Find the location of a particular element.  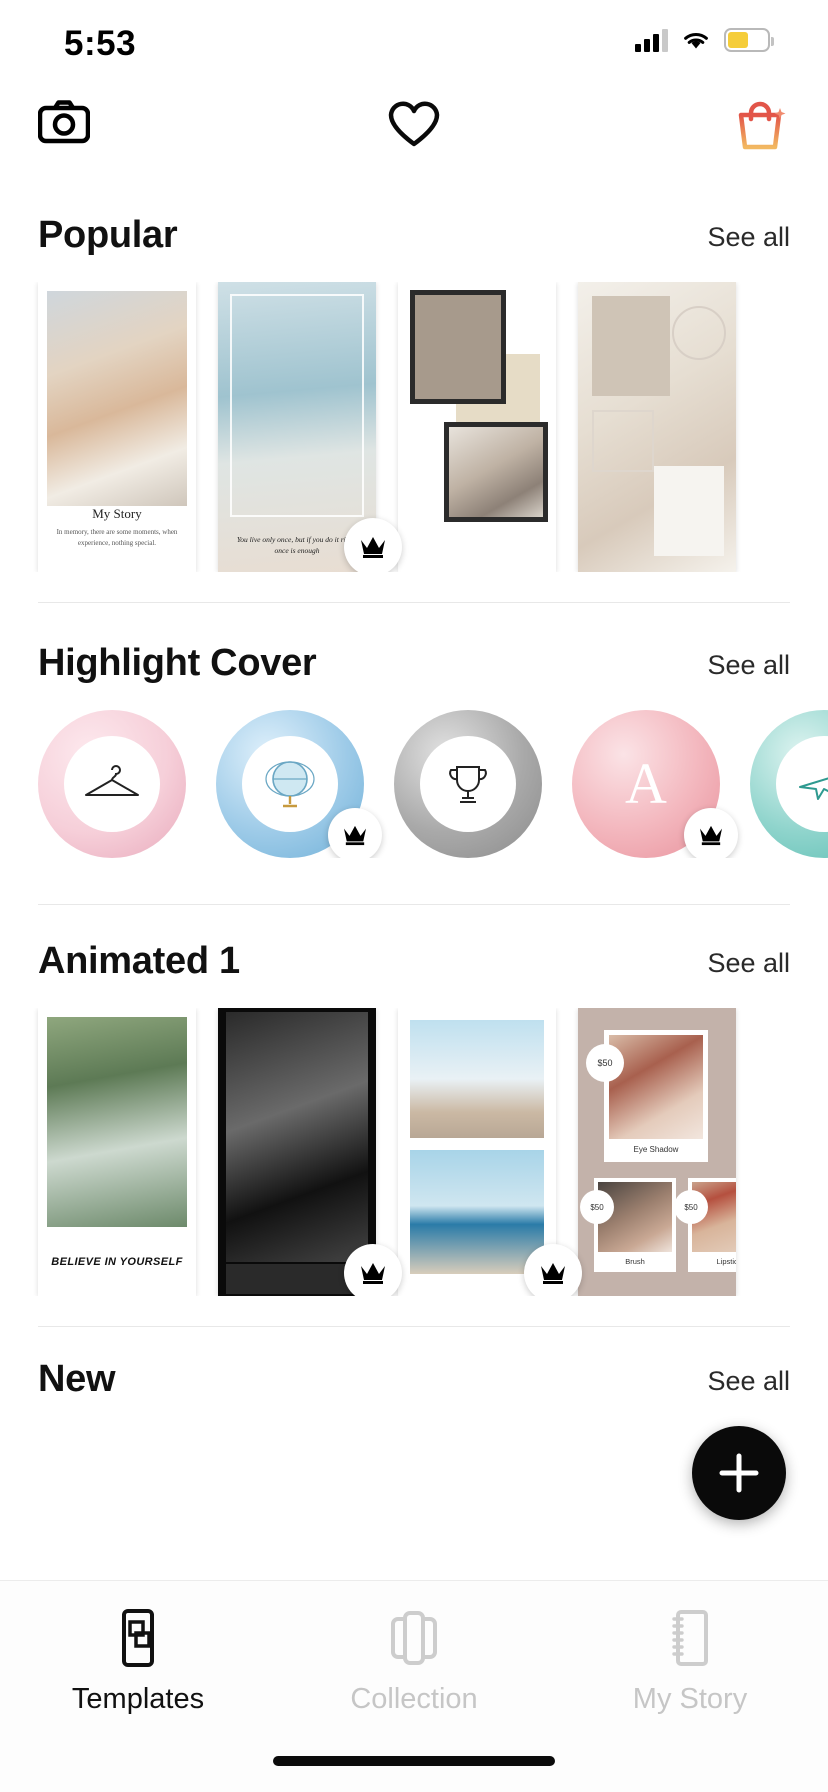

see-all-popular: See all is located at coordinates (748, 239).